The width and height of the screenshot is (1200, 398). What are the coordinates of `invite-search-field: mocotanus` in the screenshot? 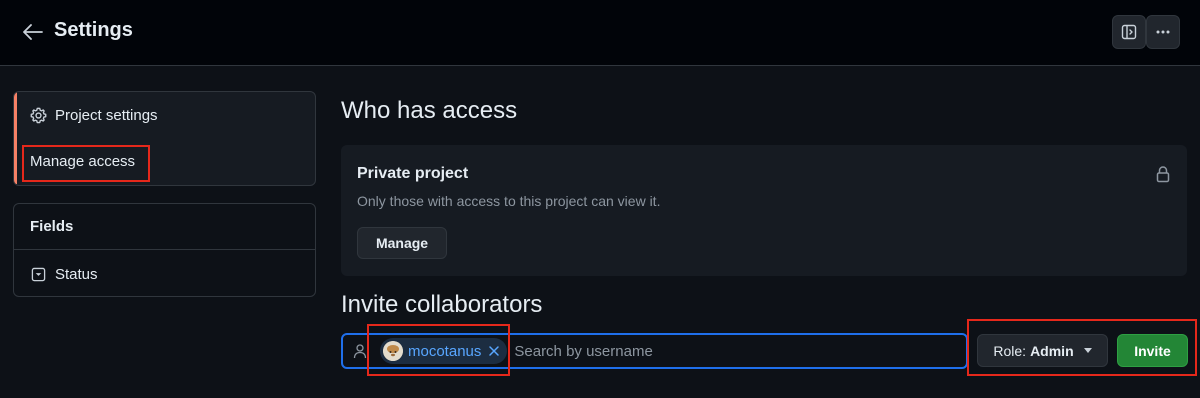 It's located at (654, 351).